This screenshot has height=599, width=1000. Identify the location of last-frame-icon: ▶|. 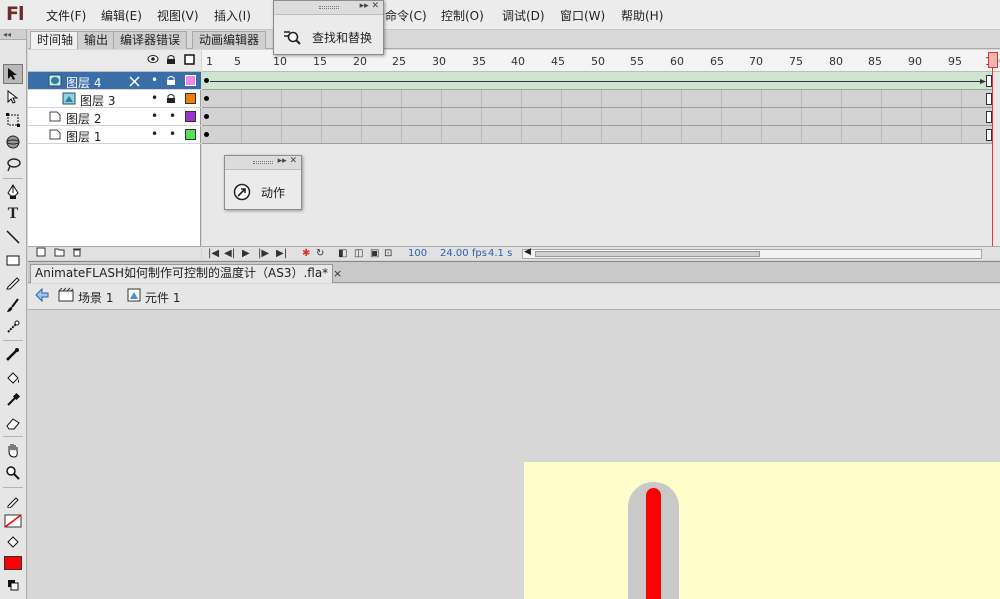
(281, 253).